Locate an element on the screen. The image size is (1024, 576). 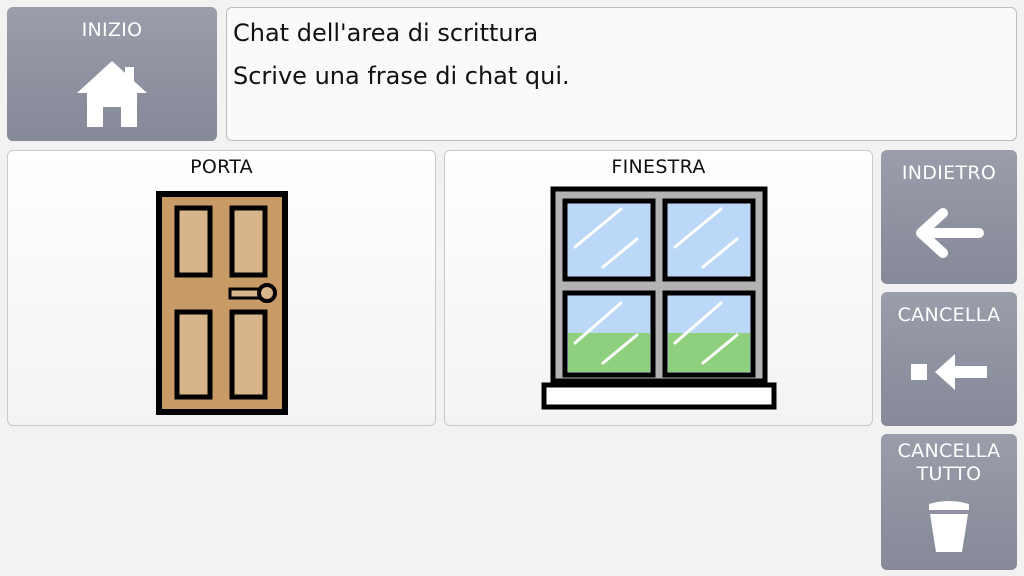
trash-icon is located at coordinates (949, 527).